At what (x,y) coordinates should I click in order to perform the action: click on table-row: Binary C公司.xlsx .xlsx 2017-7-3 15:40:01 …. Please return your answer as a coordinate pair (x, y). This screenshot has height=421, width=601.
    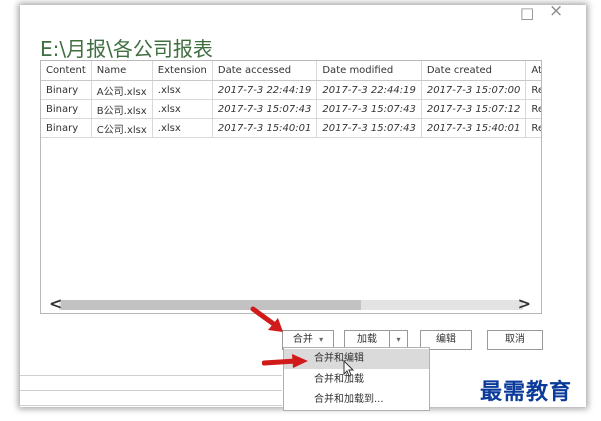
    Looking at the image, I should click on (291, 128).